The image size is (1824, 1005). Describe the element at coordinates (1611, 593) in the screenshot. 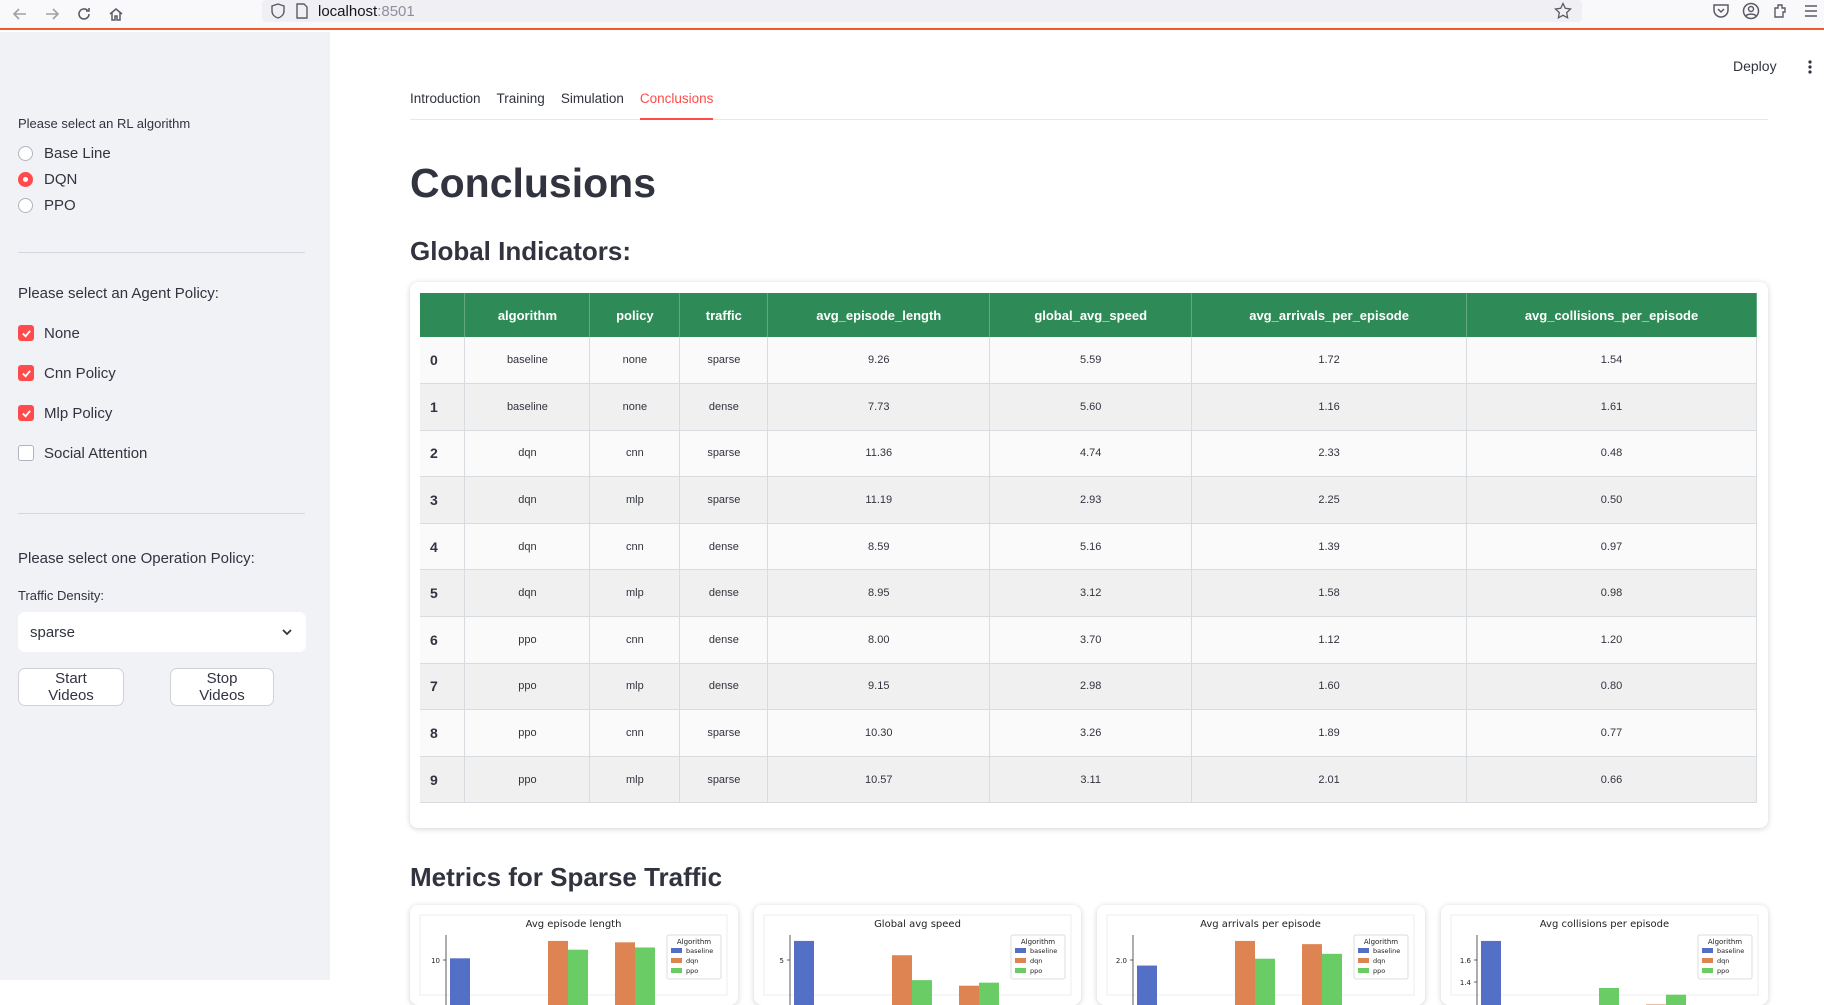

I see `table-cell: 0.98` at that location.